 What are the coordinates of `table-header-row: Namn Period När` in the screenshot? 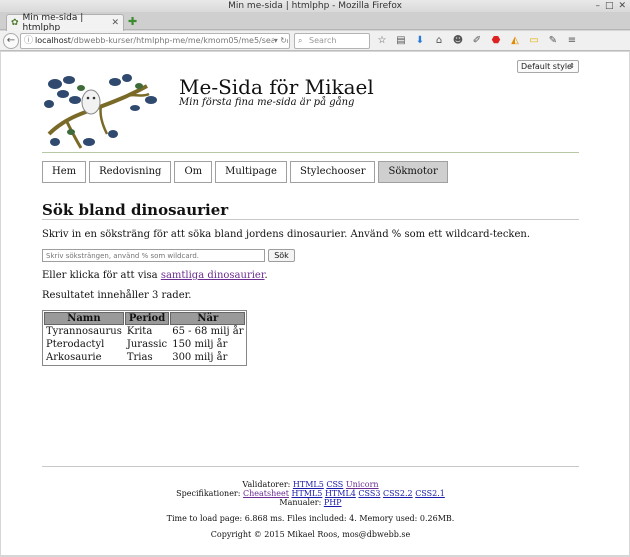 It's located at (145, 318).